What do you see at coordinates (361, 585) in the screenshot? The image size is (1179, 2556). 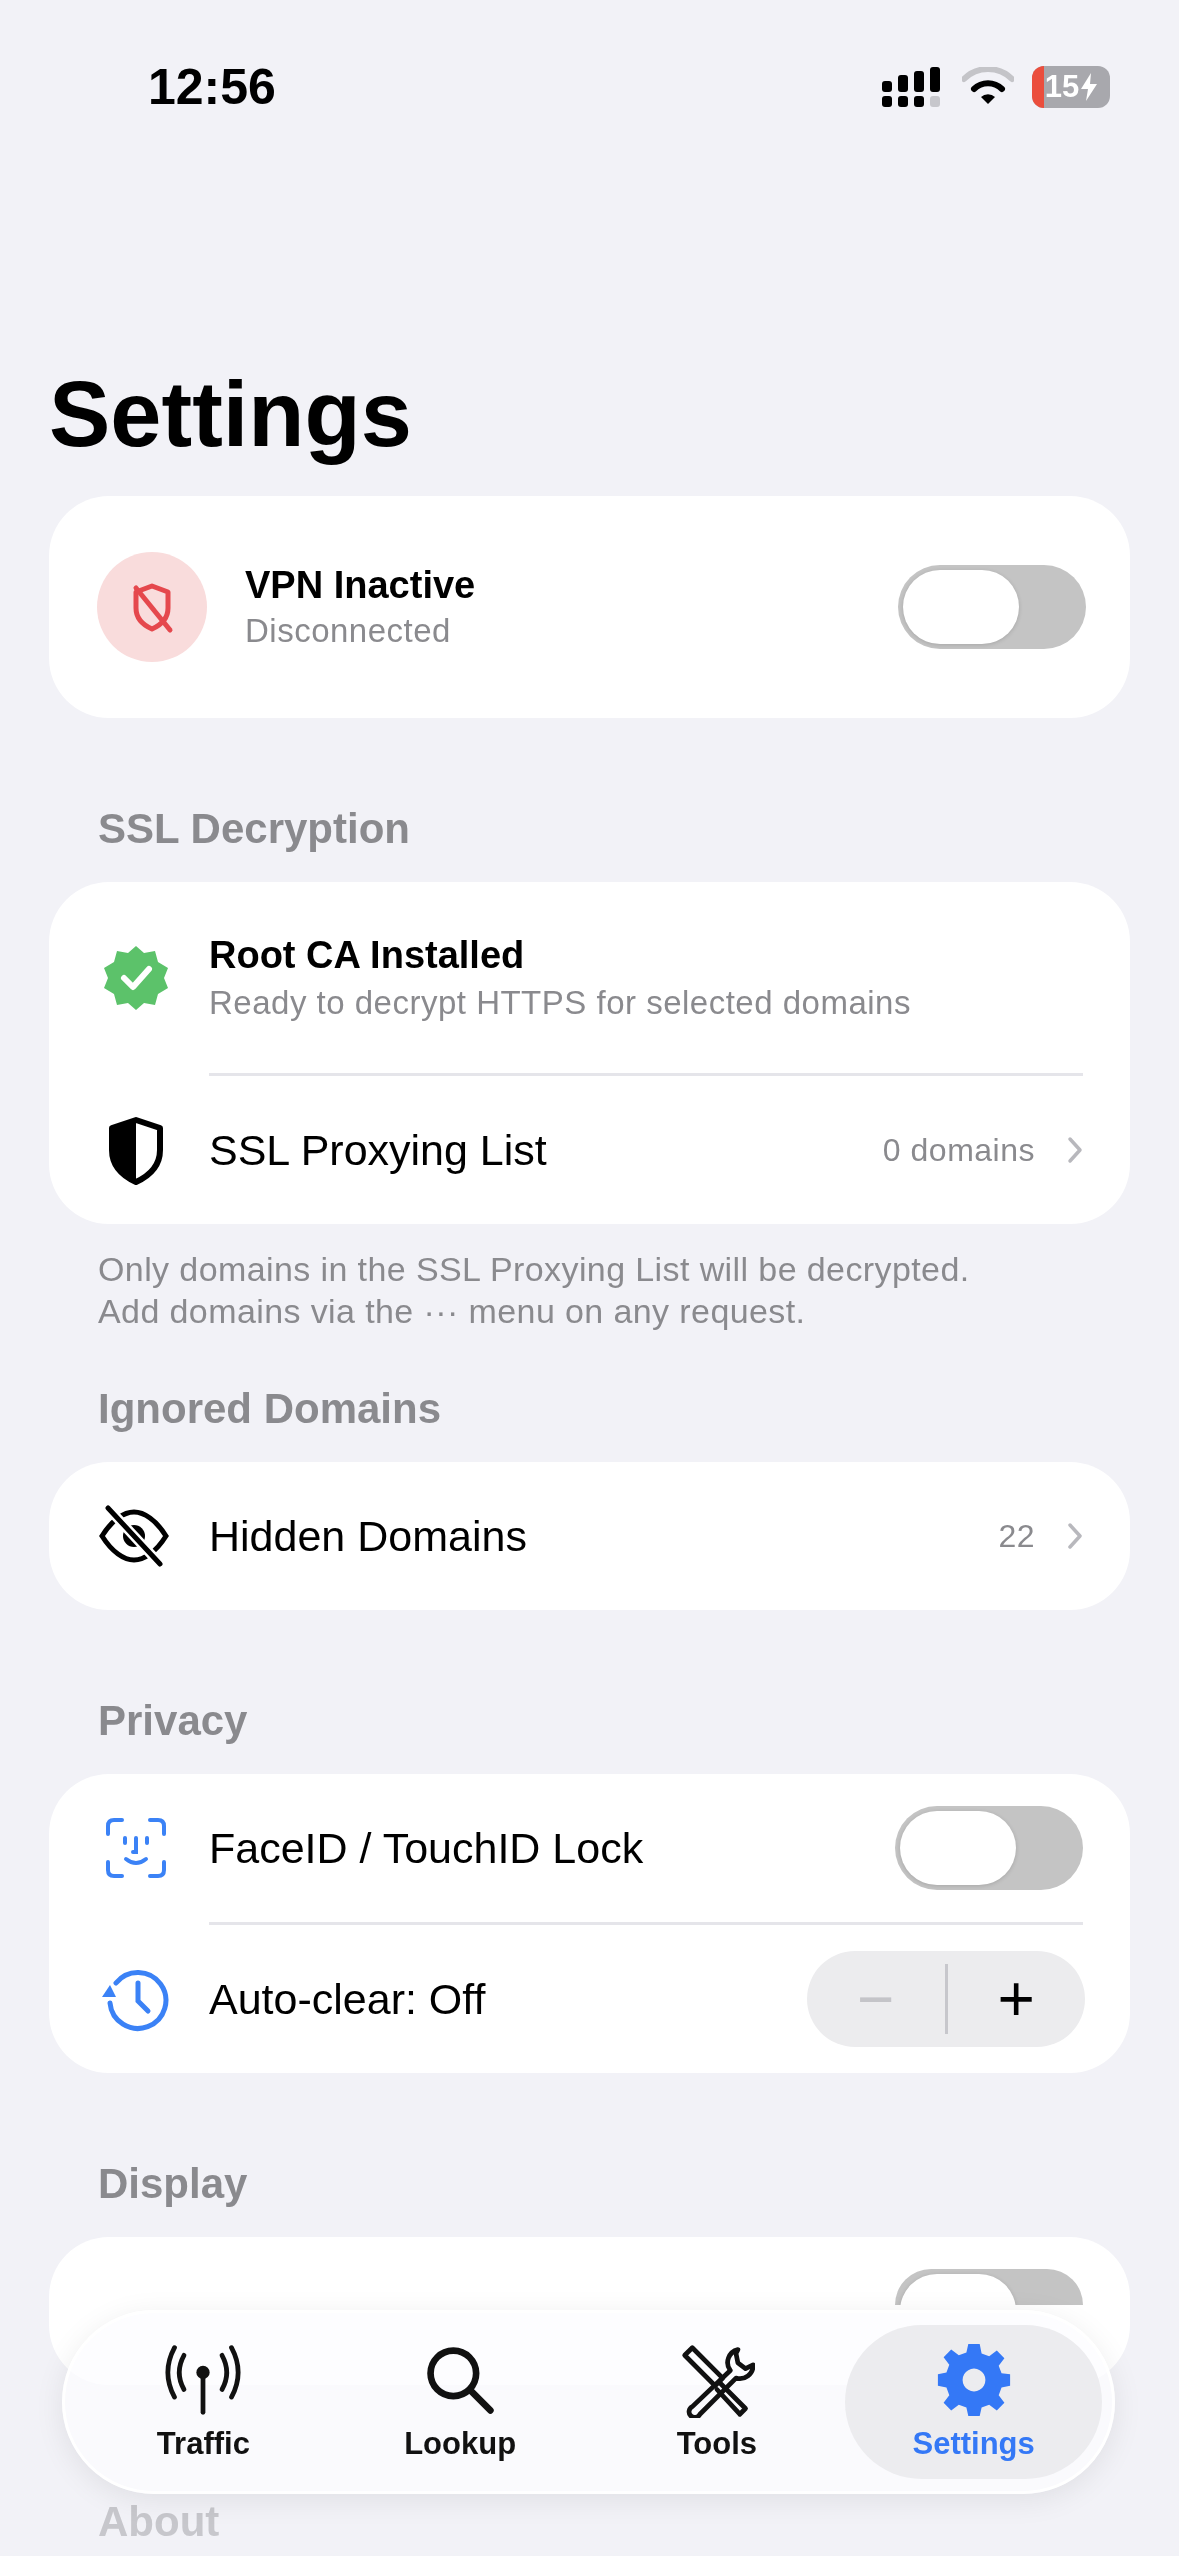 I see `vpn-status-title: VPN Inactive` at bounding box center [361, 585].